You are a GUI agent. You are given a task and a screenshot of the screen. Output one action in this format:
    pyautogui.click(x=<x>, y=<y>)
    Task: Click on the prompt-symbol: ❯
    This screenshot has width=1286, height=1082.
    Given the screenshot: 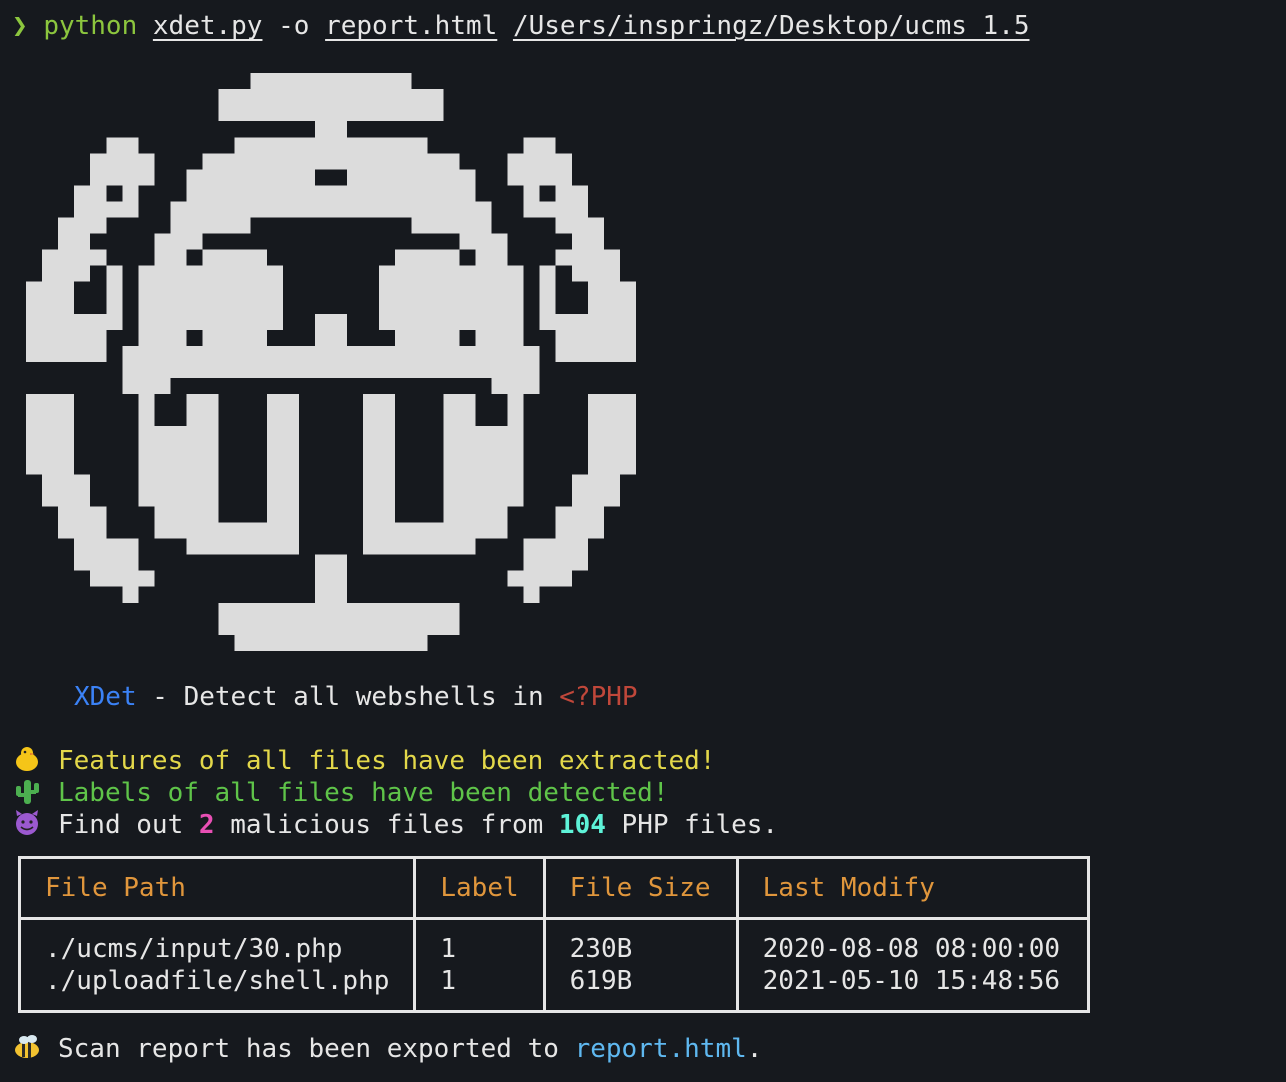 What is the action you would take?
    pyautogui.click(x=20, y=26)
    